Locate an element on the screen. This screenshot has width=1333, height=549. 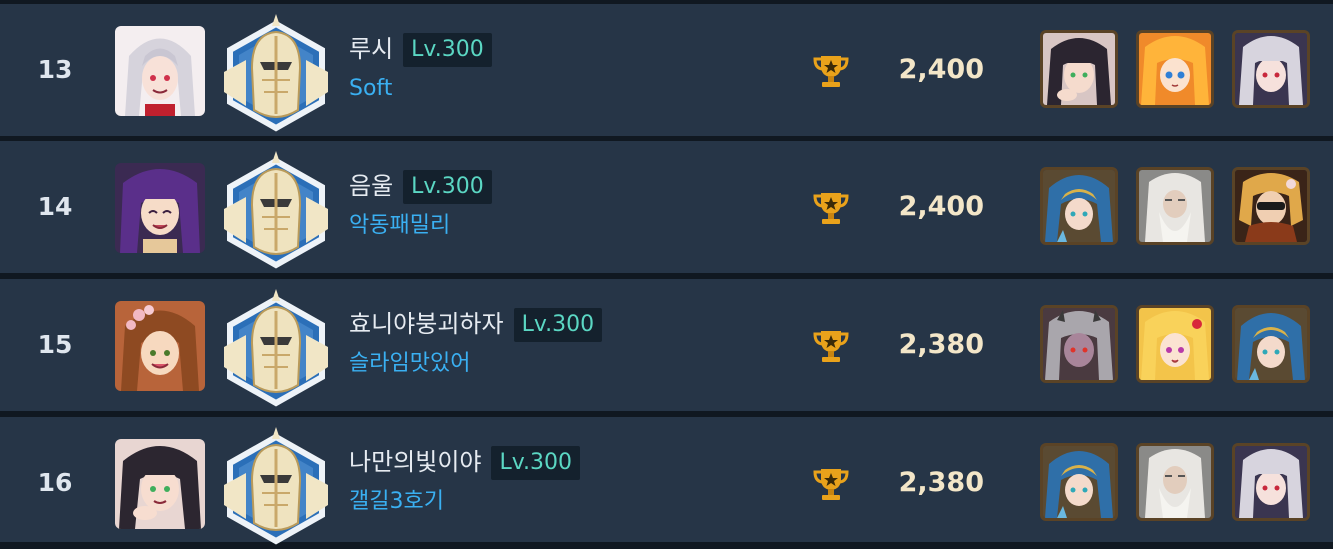
blonde-girl-icon is located at coordinates (1175, 344).